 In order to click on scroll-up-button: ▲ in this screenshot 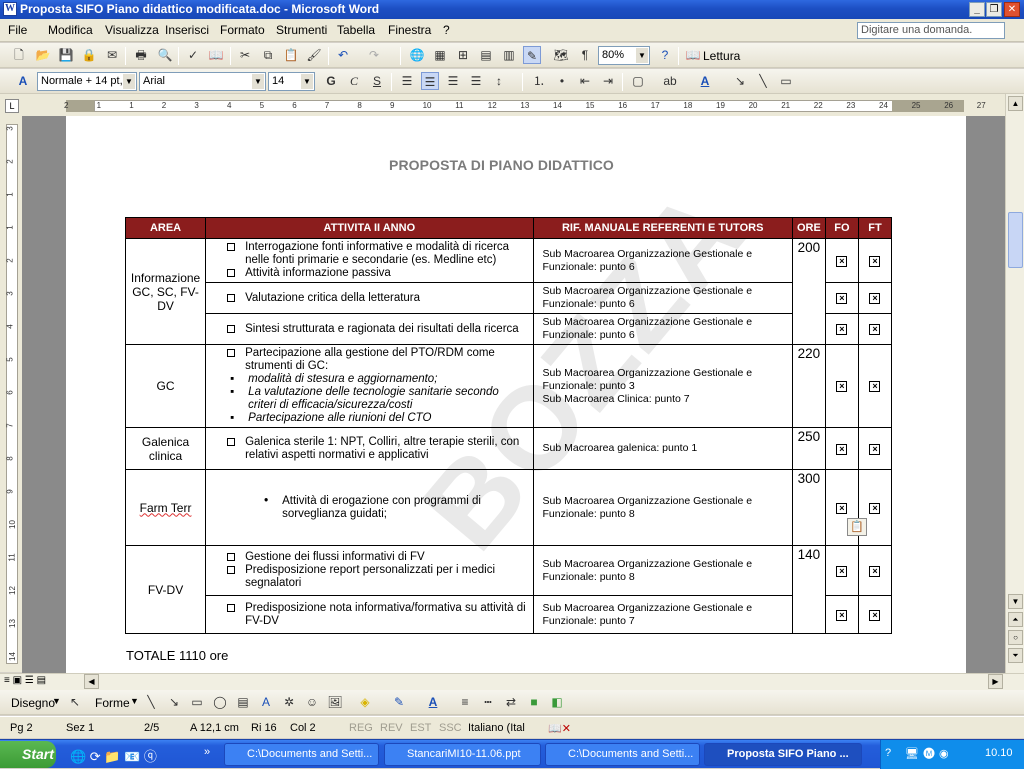, I will do `click(1015, 103)`.